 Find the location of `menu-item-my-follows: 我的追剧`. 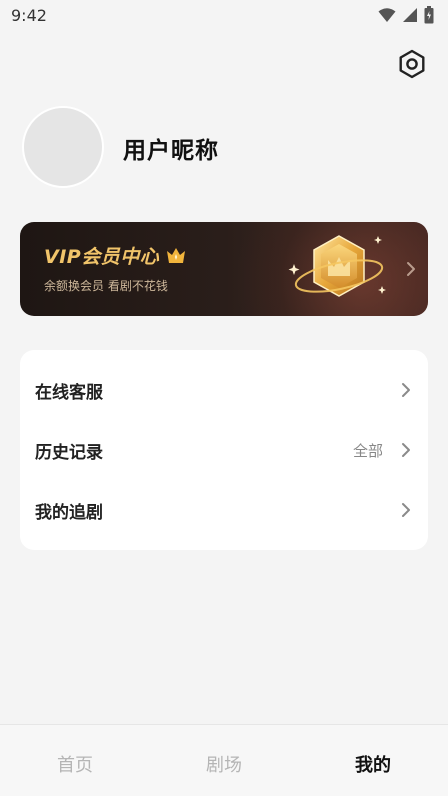

menu-item-my-follows: 我的追剧 is located at coordinates (224, 510).